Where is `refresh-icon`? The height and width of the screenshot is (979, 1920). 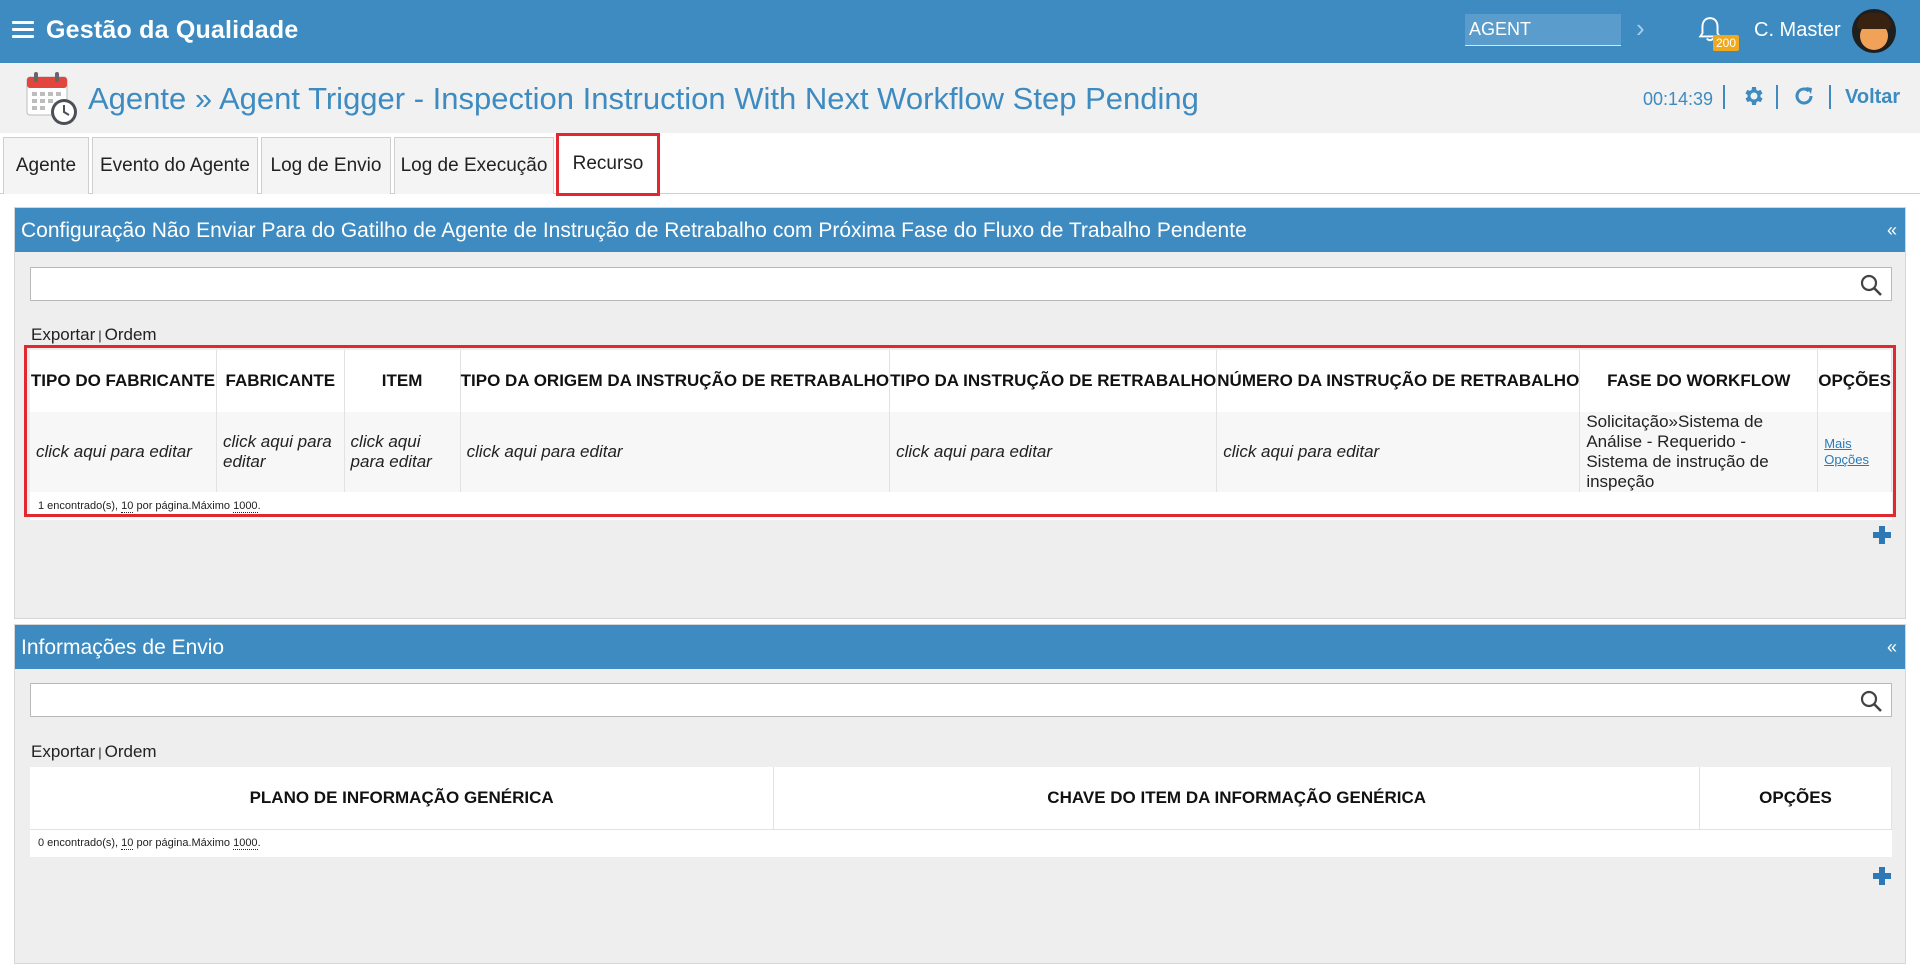 refresh-icon is located at coordinates (1804, 96).